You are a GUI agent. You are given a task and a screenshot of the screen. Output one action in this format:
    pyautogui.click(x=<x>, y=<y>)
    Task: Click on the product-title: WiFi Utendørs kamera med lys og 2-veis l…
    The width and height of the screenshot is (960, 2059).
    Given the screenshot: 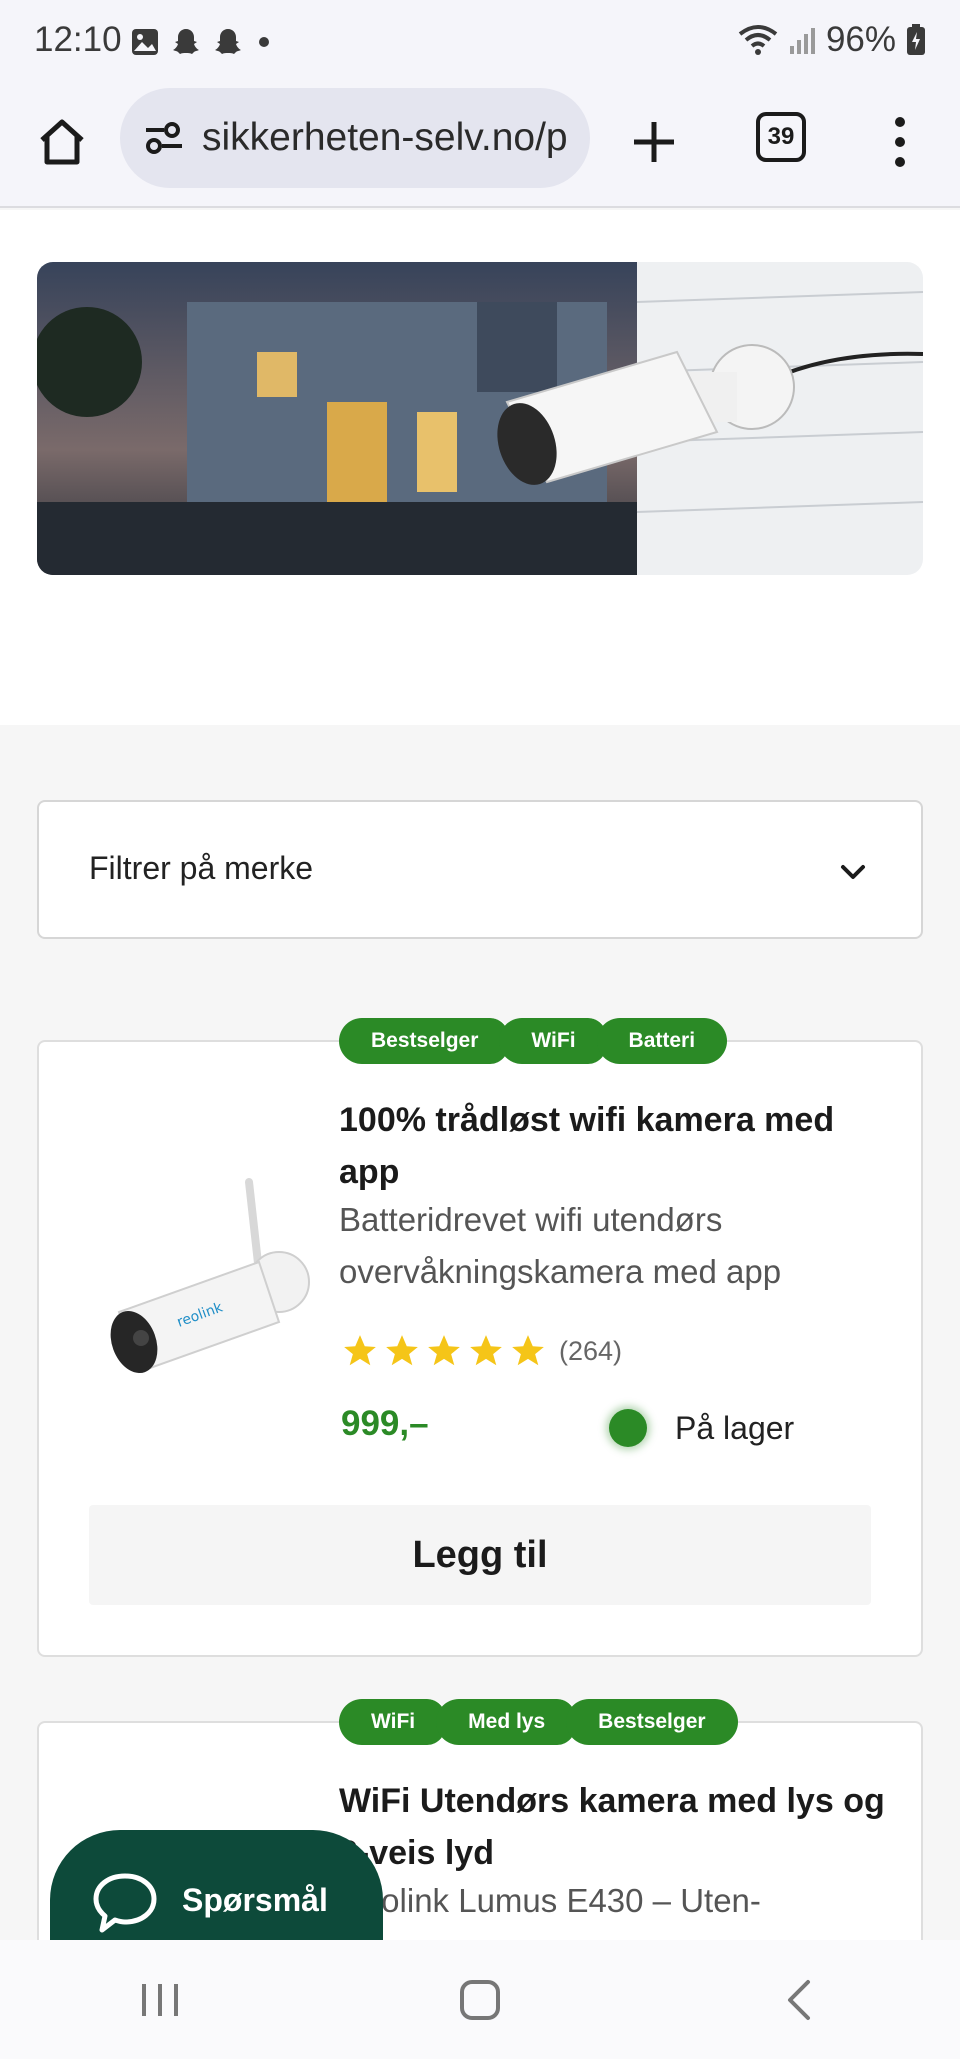 What is the action you would take?
    pyautogui.click(x=619, y=1827)
    